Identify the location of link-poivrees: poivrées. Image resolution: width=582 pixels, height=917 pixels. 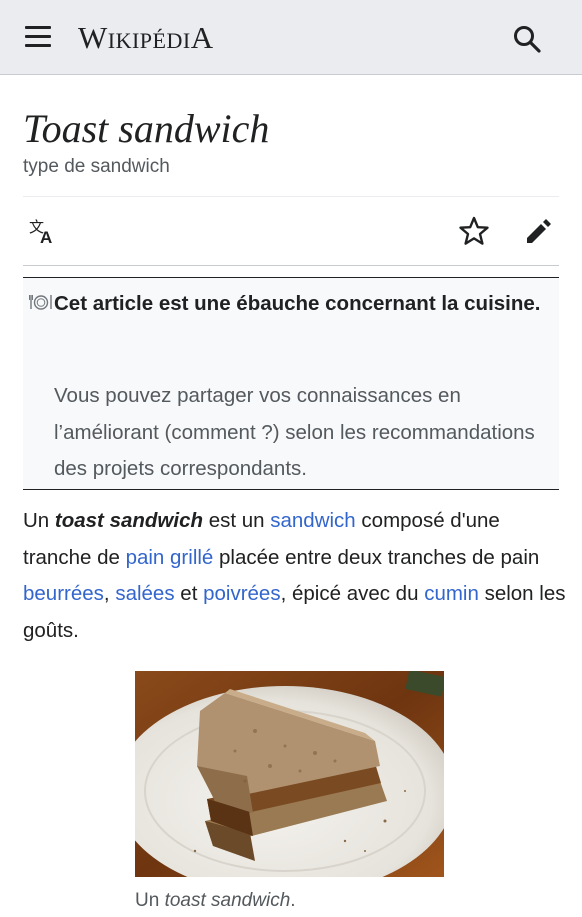
(242, 593).